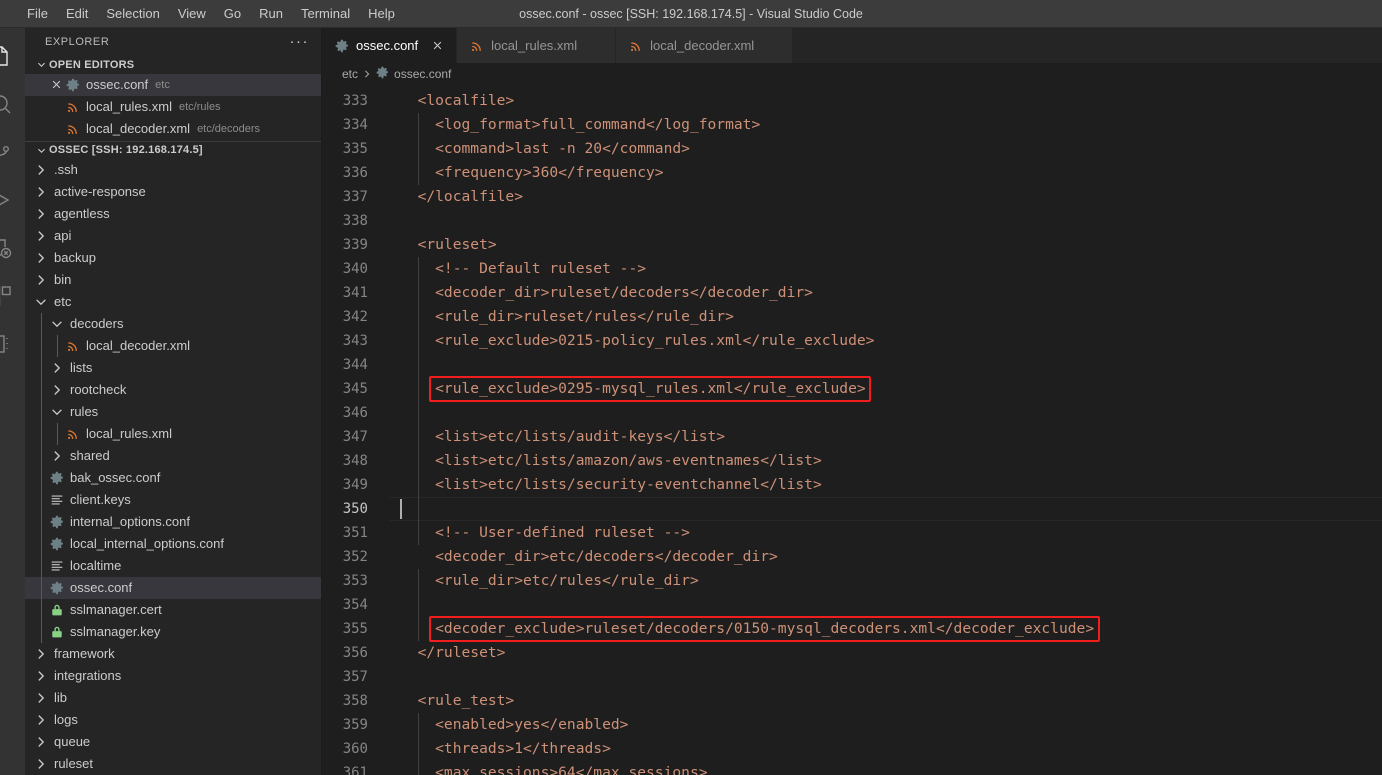  Describe the element at coordinates (192, 14) in the screenshot. I see `menu-view: View` at that location.